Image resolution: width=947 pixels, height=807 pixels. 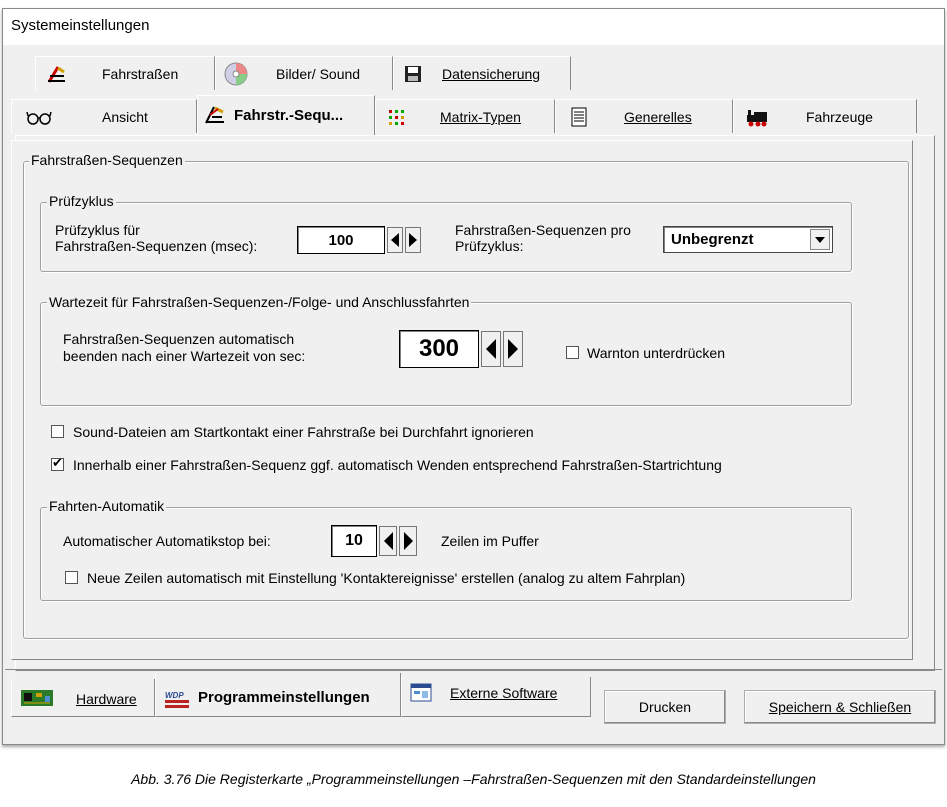 What do you see at coordinates (665, 707) in the screenshot?
I see `print-button: Drucken` at bounding box center [665, 707].